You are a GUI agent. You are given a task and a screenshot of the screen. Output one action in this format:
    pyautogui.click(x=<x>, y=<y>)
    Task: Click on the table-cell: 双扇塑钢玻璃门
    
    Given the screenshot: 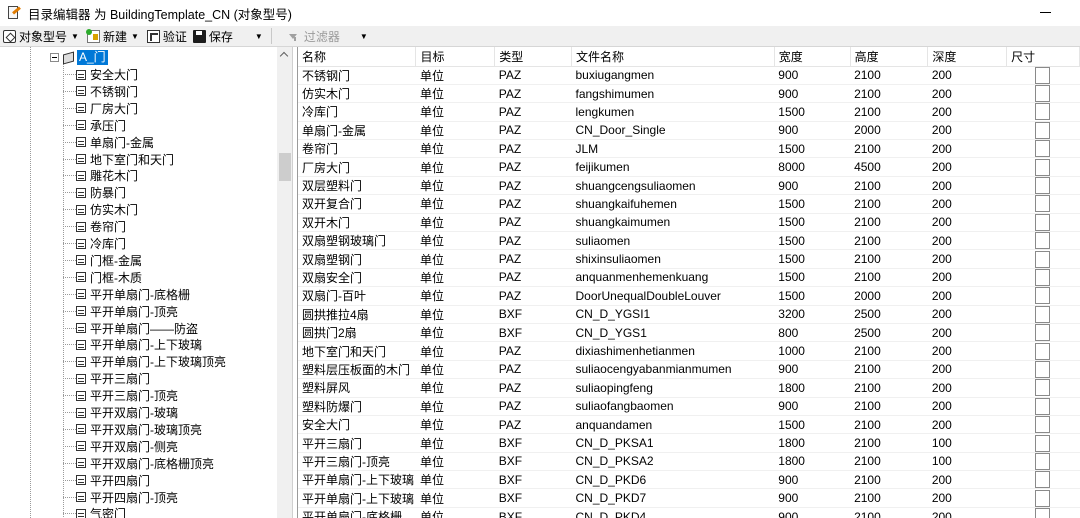 What is the action you would take?
    pyautogui.click(x=357, y=241)
    